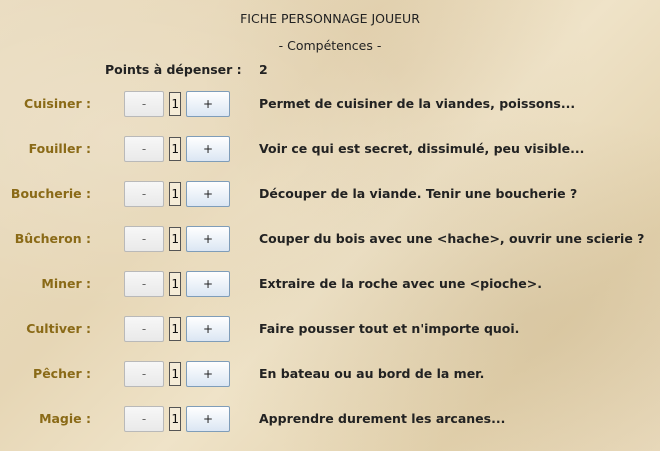 This screenshot has height=451, width=660. Describe the element at coordinates (173, 69) in the screenshot. I see `points-label: Points à dépenser :` at that location.